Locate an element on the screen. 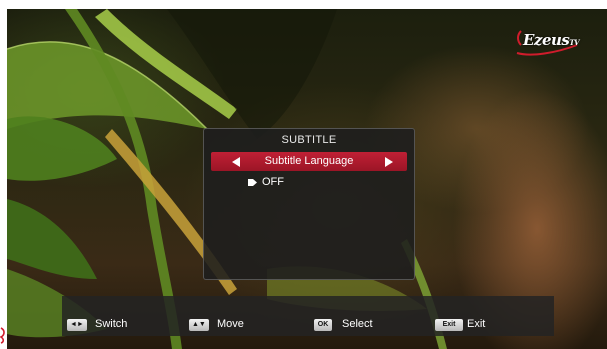  subtitle-language-selector: Subtitle Language is located at coordinates (309, 161).